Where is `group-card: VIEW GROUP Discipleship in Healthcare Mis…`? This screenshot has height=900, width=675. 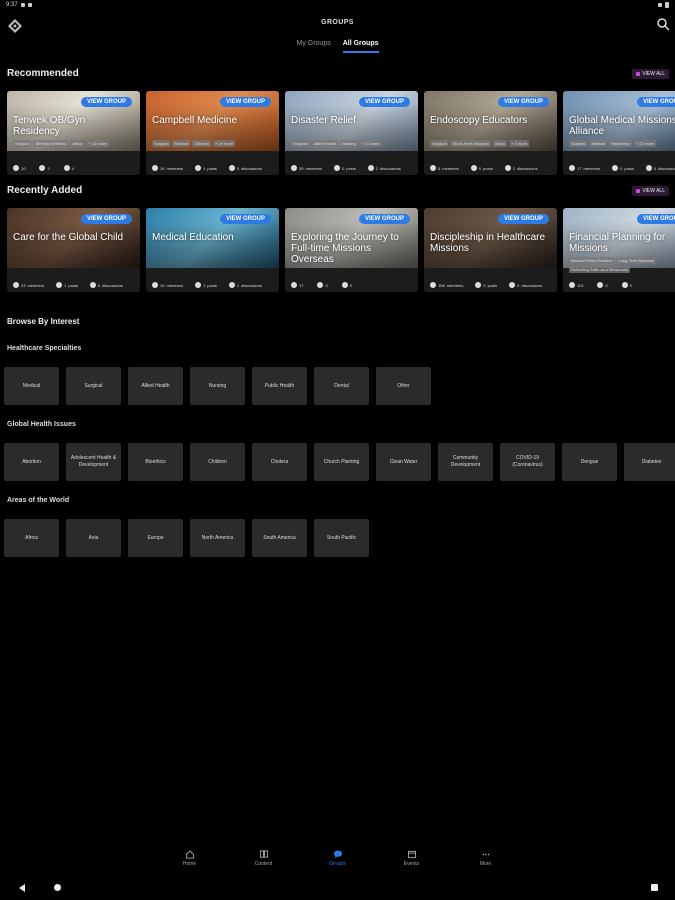 group-card: VIEW GROUP Discipleship in Healthcare Mis… is located at coordinates (490, 250).